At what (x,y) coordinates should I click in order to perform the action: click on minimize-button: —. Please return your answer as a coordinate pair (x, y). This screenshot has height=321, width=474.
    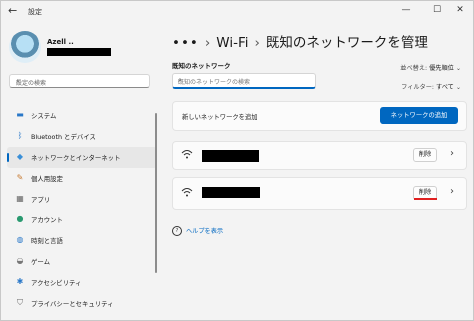
    Looking at the image, I should click on (406, 10).